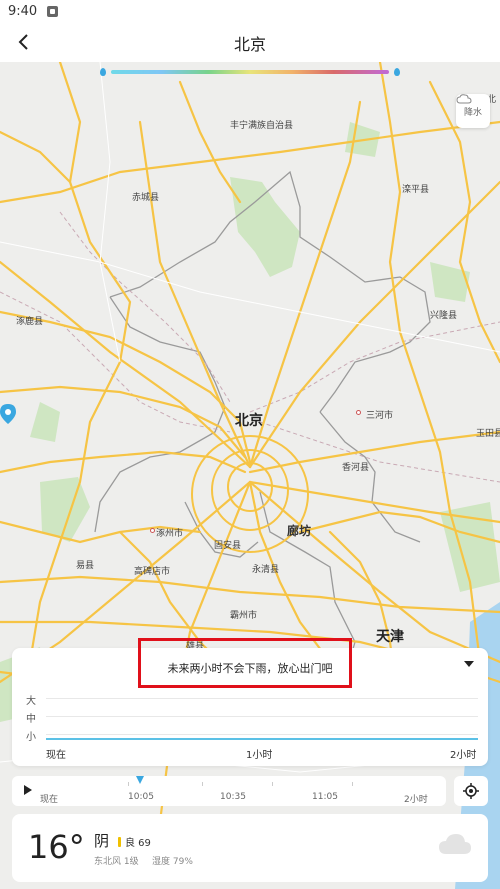  Describe the element at coordinates (299, 531) in the screenshot. I see `map-label-langfang: 廊坊` at that location.